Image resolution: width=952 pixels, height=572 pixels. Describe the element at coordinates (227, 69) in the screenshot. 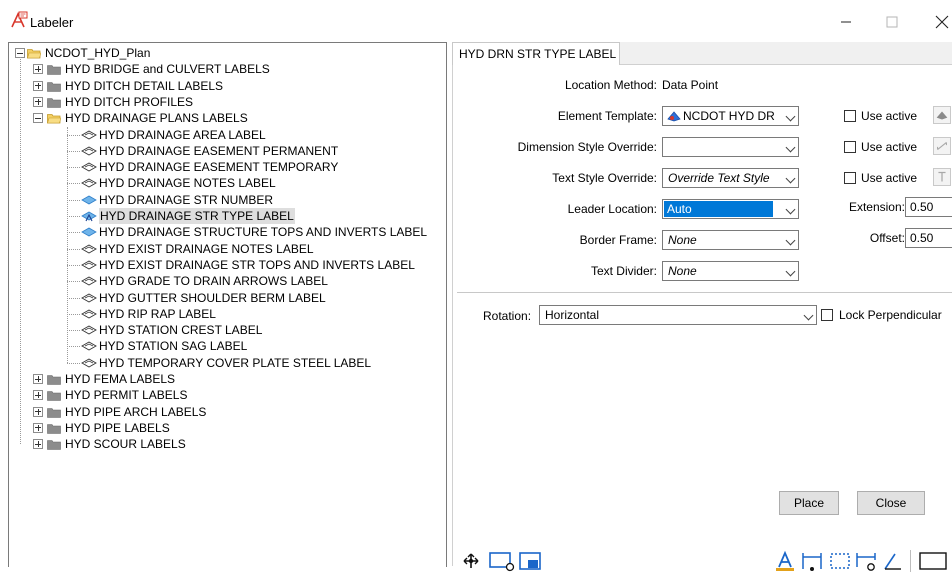

I see `tree-group: HYD BRIDGE and CULVERT LABELS` at that location.